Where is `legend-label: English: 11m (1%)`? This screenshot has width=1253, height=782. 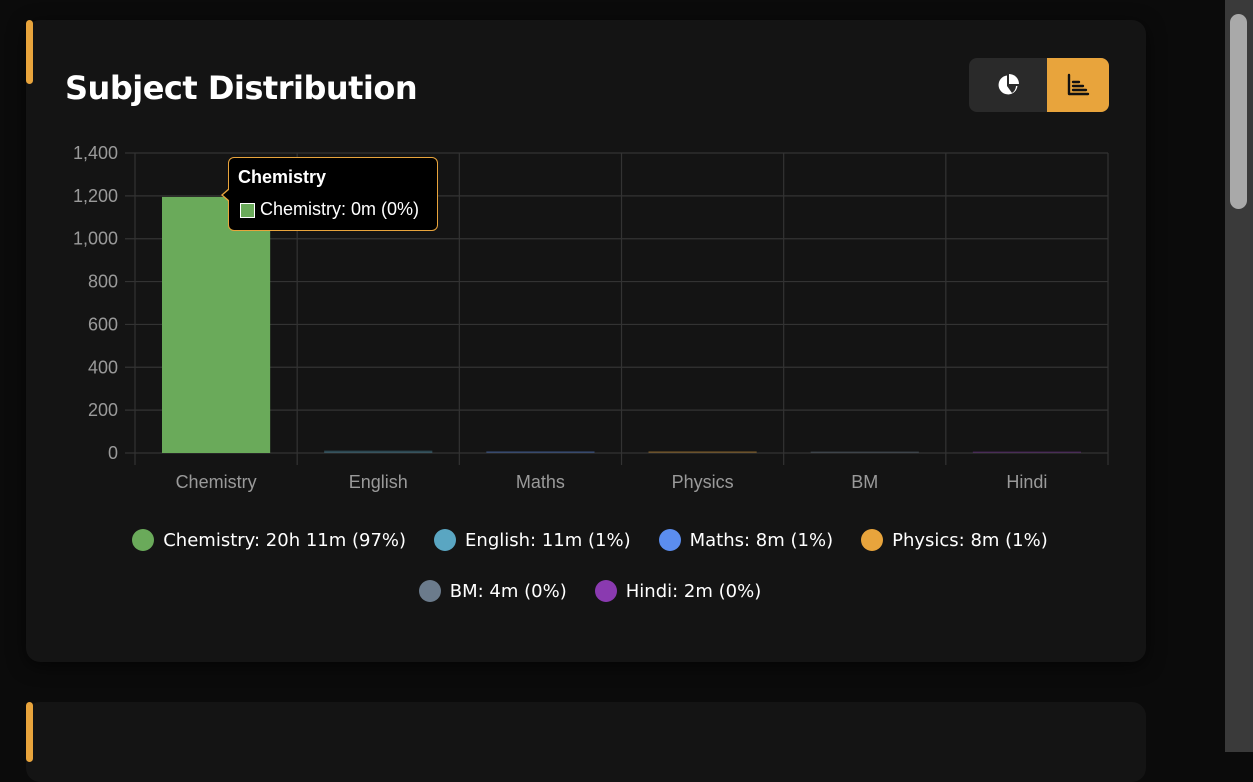 legend-label: English: 11m (1%) is located at coordinates (548, 540).